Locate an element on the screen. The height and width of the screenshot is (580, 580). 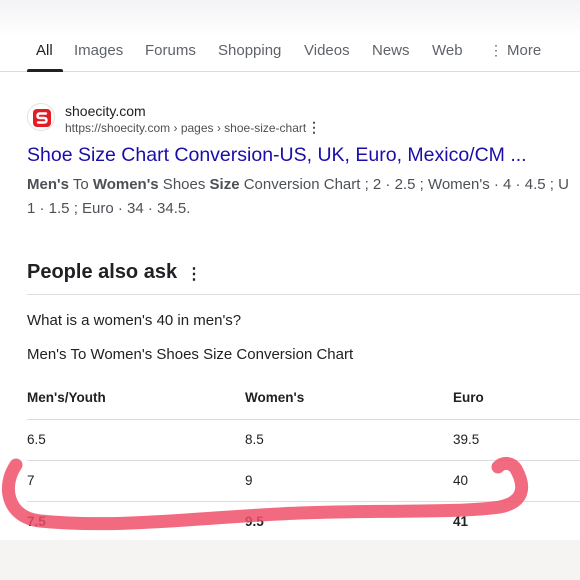
table-cell: 9 is located at coordinates (249, 480).